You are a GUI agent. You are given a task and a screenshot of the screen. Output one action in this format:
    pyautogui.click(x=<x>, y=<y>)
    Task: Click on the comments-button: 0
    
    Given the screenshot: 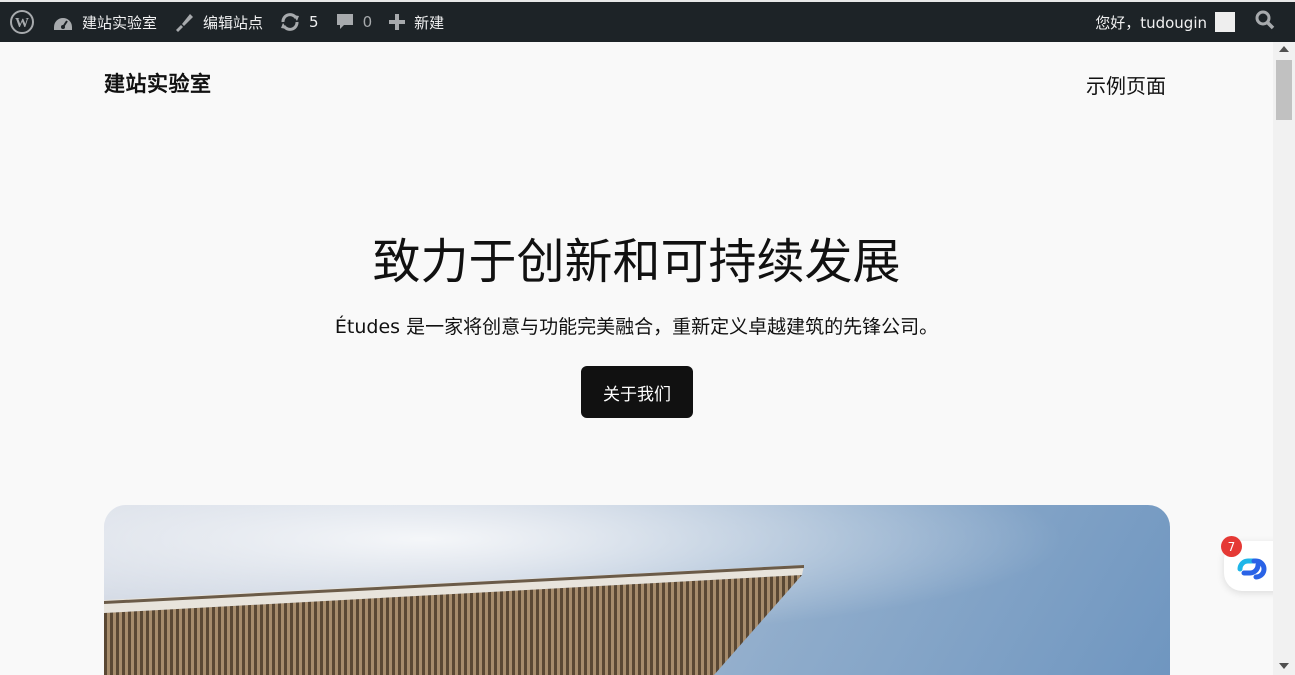 What is the action you would take?
    pyautogui.click(x=354, y=22)
    